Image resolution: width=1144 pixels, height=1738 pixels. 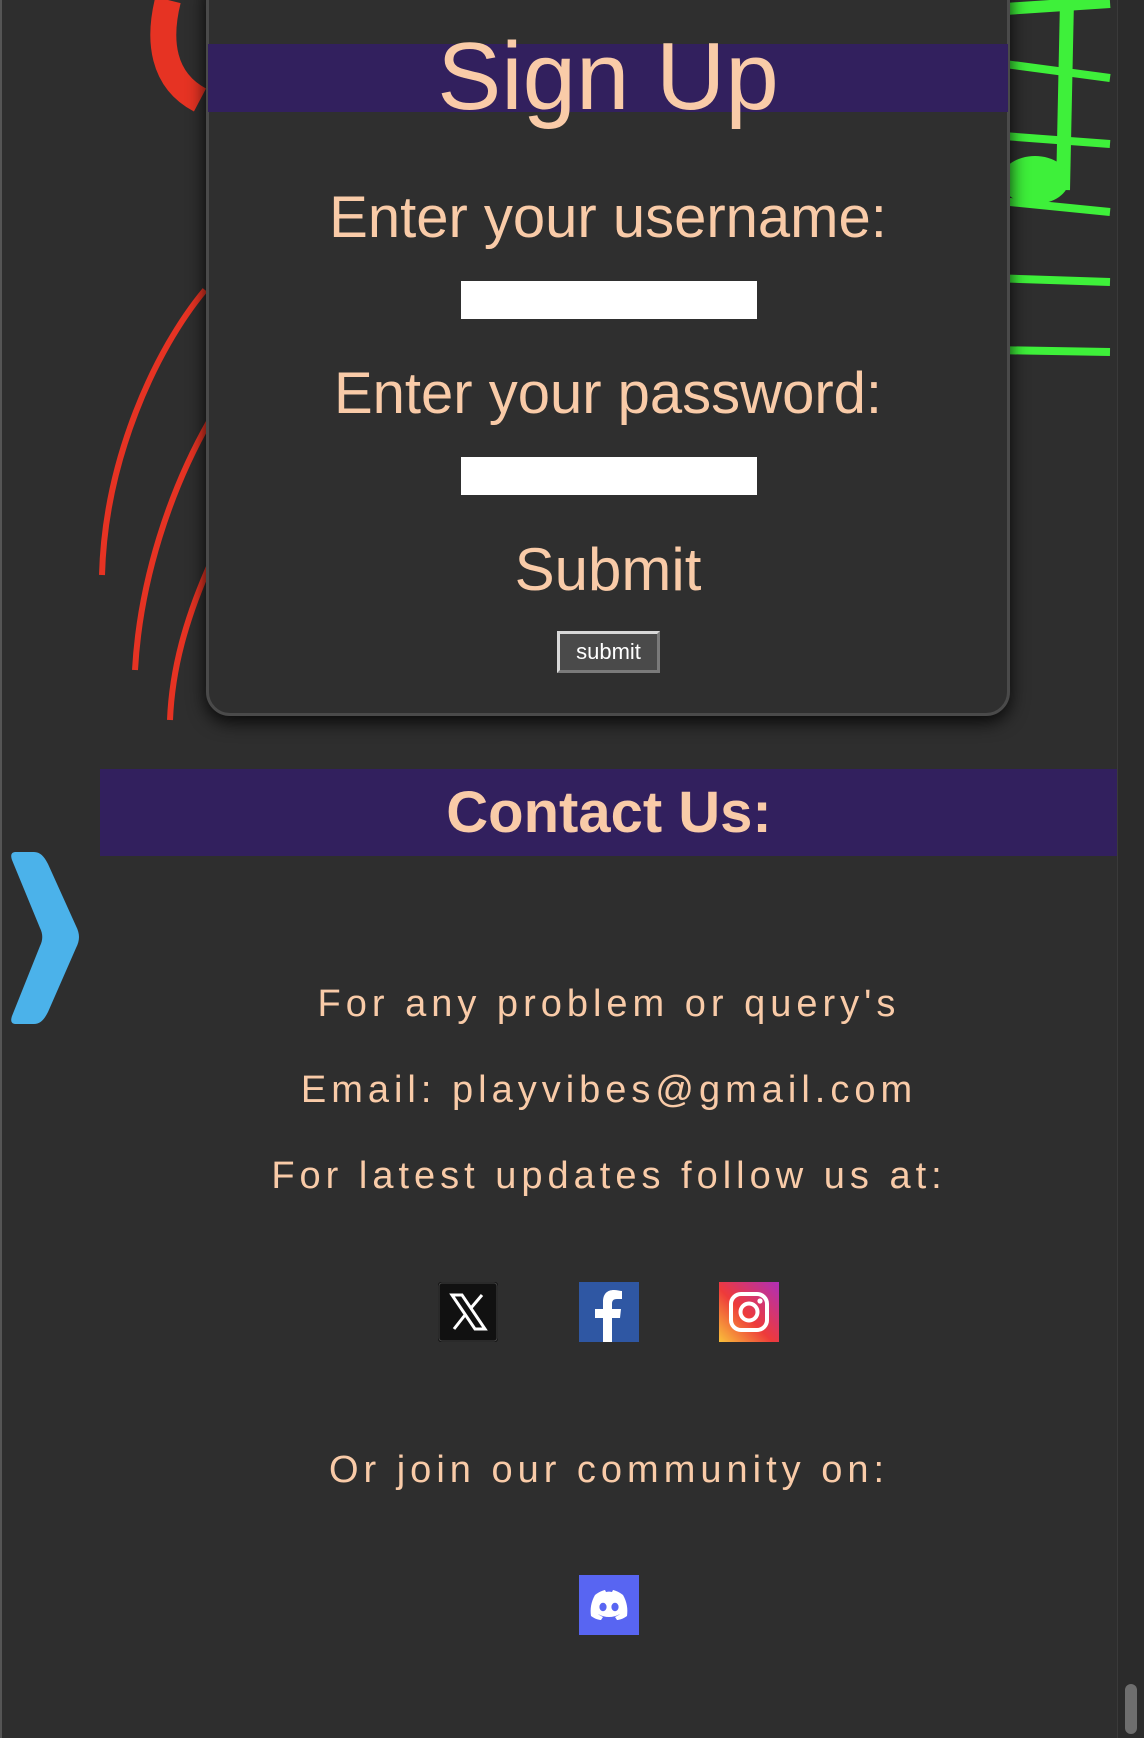 What do you see at coordinates (609, 1090) in the screenshot?
I see `email-text: Email: playvibes@gmail.com` at bounding box center [609, 1090].